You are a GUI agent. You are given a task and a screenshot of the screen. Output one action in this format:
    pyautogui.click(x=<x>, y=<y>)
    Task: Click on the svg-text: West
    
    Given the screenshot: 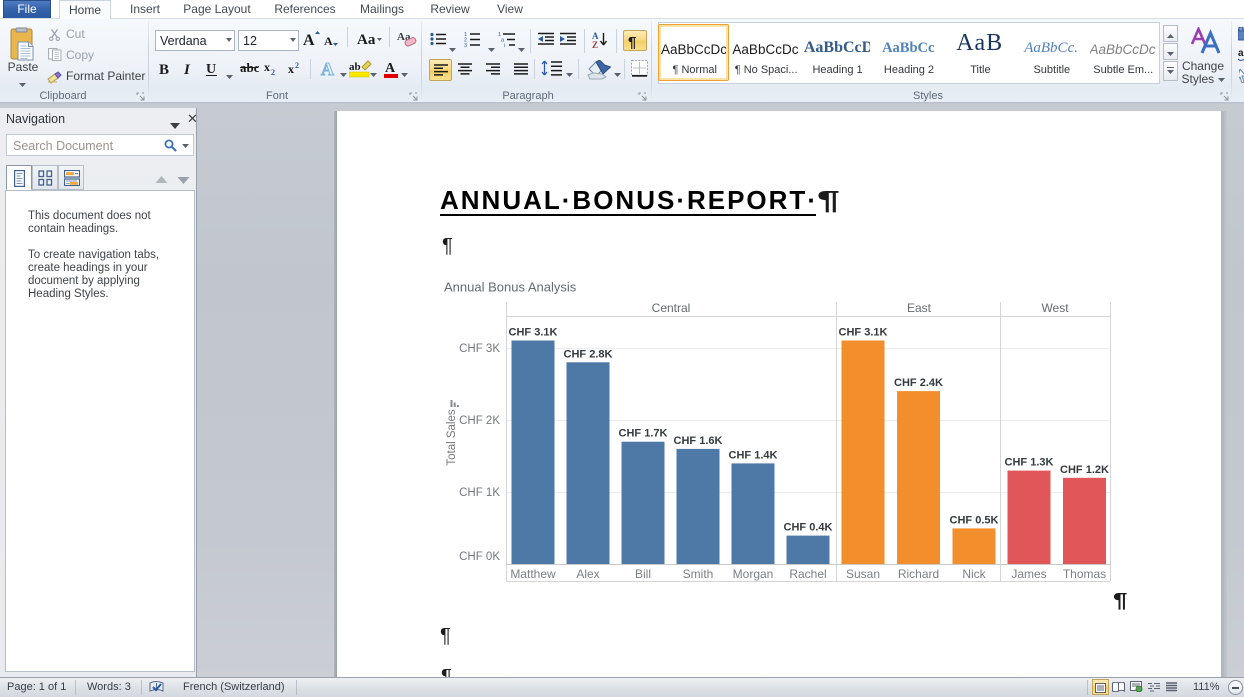 What is the action you would take?
    pyautogui.click(x=1055, y=308)
    